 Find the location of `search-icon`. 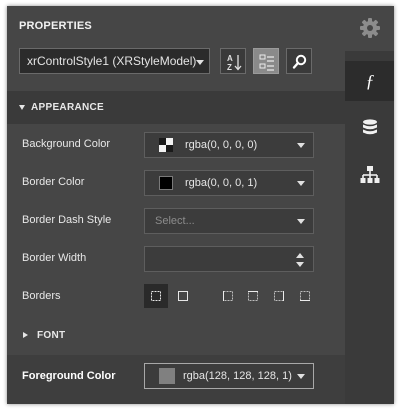

search-icon is located at coordinates (299, 61).